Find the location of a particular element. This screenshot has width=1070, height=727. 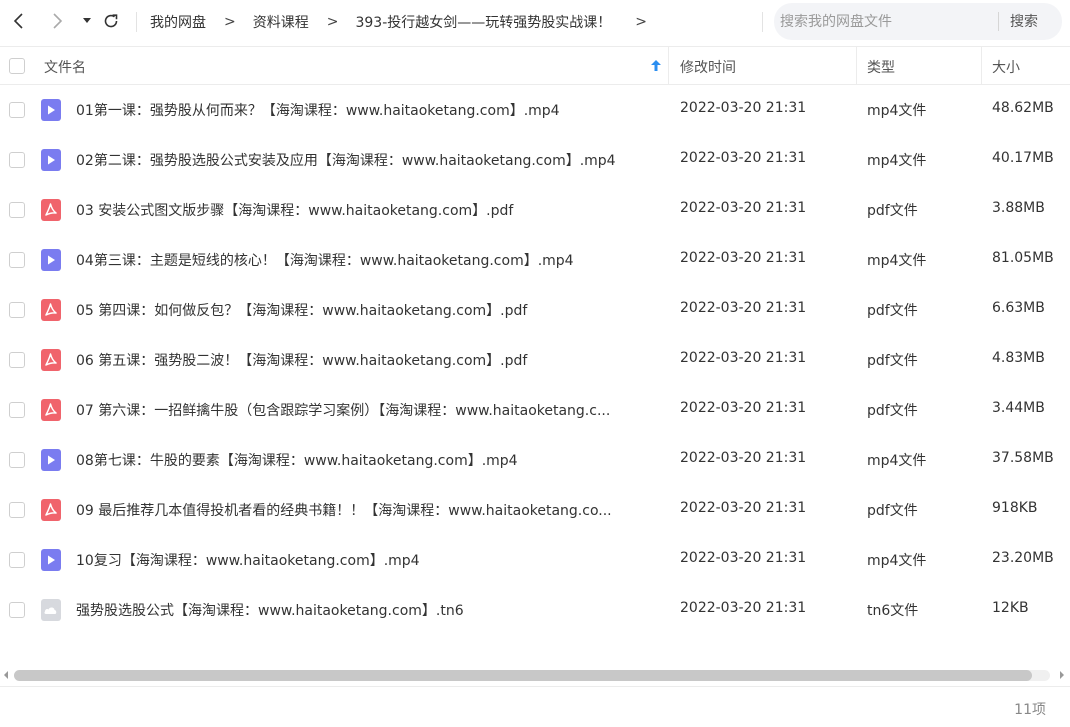

chevron-left-icon is located at coordinates (18, 21).